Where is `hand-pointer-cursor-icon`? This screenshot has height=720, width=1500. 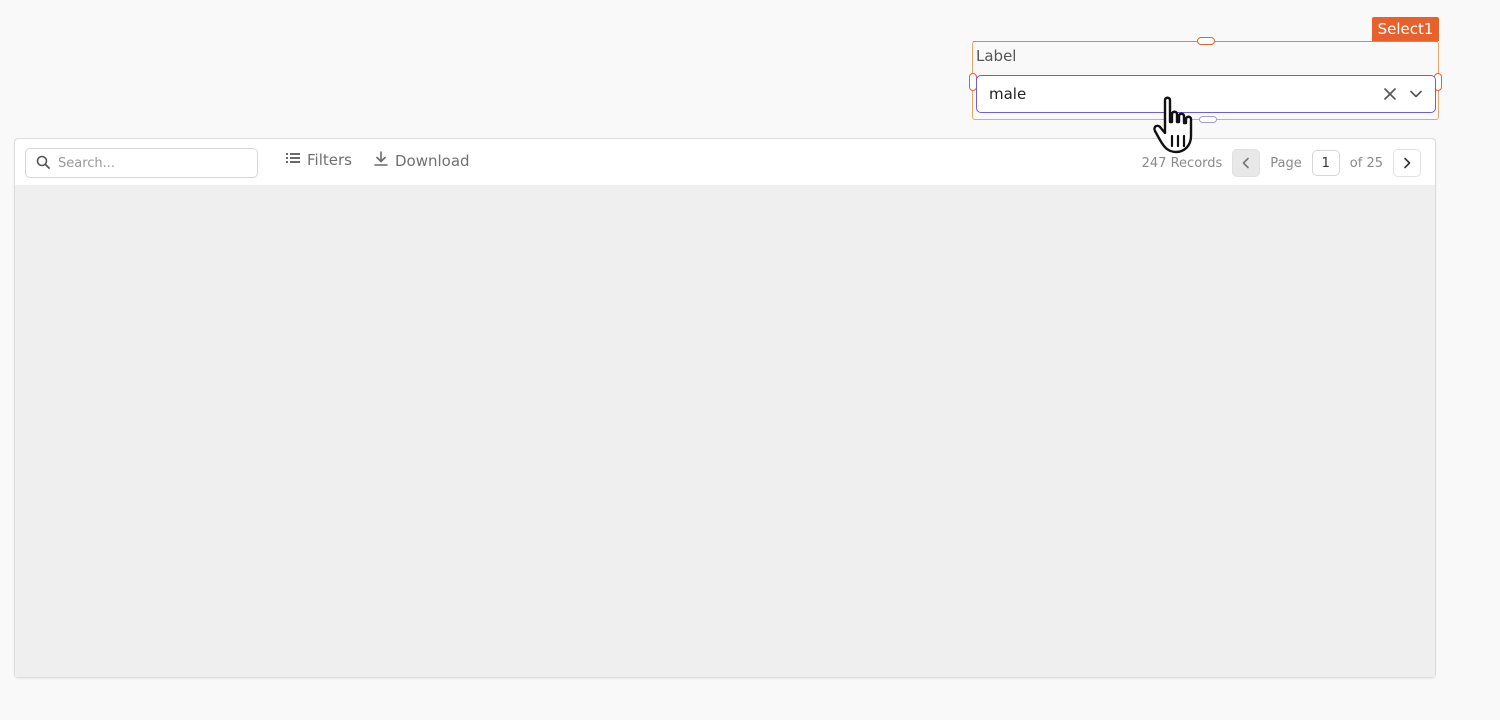
hand-pointer-cursor-icon is located at coordinates (1179, 126).